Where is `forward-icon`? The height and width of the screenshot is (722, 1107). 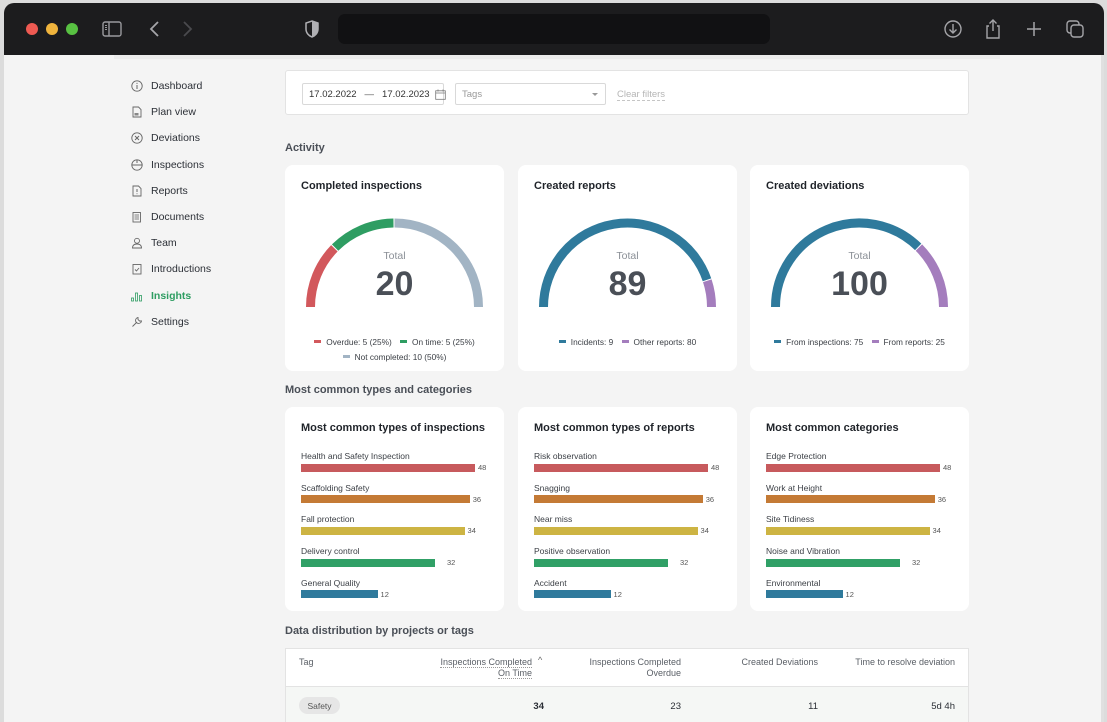 forward-icon is located at coordinates (187, 29).